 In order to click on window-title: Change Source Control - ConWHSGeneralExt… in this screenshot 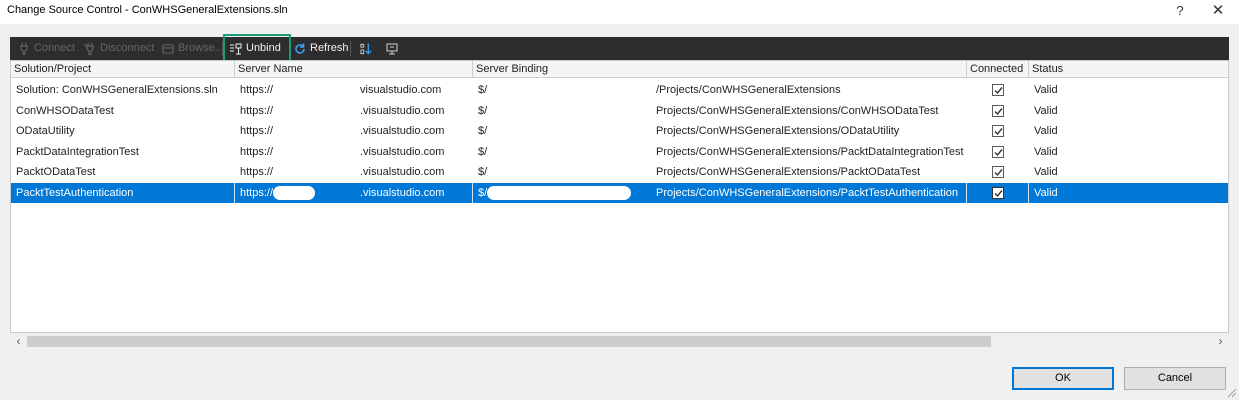, I will do `click(147, 10)`.